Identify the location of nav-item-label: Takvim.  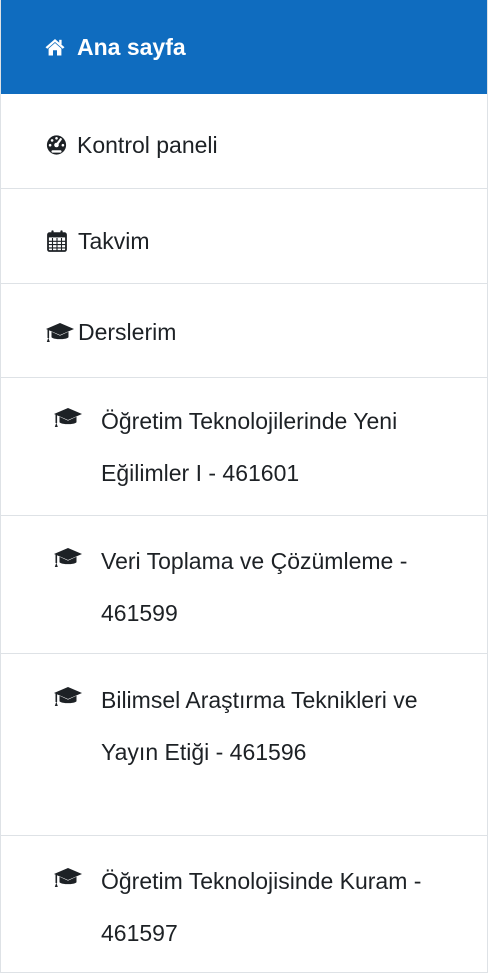
(114, 241).